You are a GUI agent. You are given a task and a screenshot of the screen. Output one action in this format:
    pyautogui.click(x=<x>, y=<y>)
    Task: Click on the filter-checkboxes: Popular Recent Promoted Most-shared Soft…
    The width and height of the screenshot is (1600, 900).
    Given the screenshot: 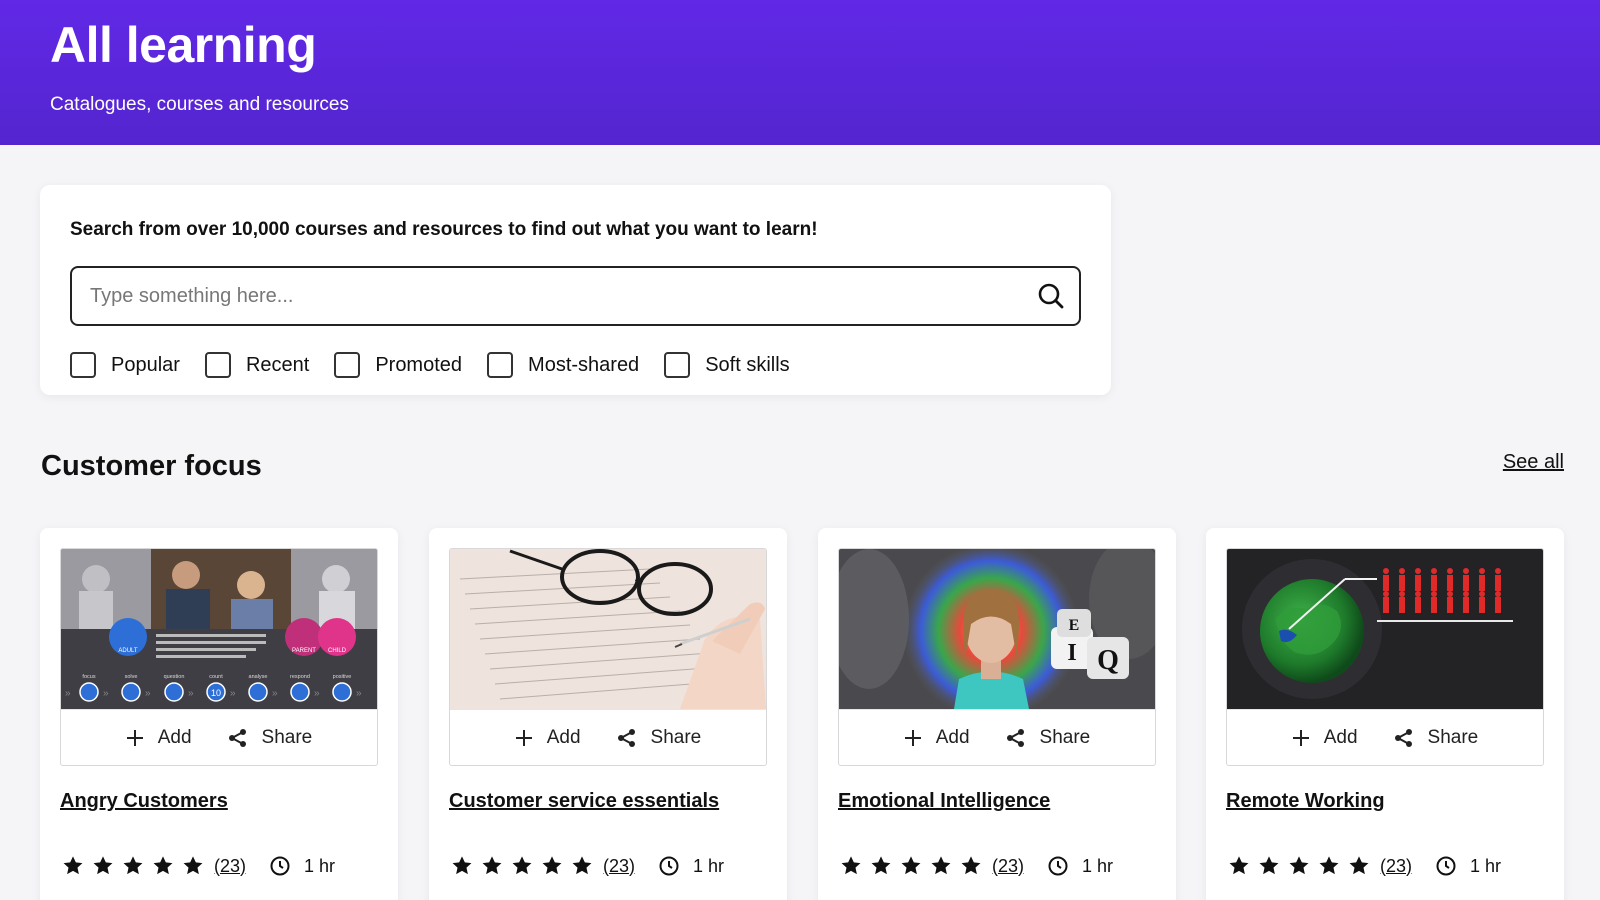 What is the action you would take?
    pyautogui.click(x=442, y=365)
    